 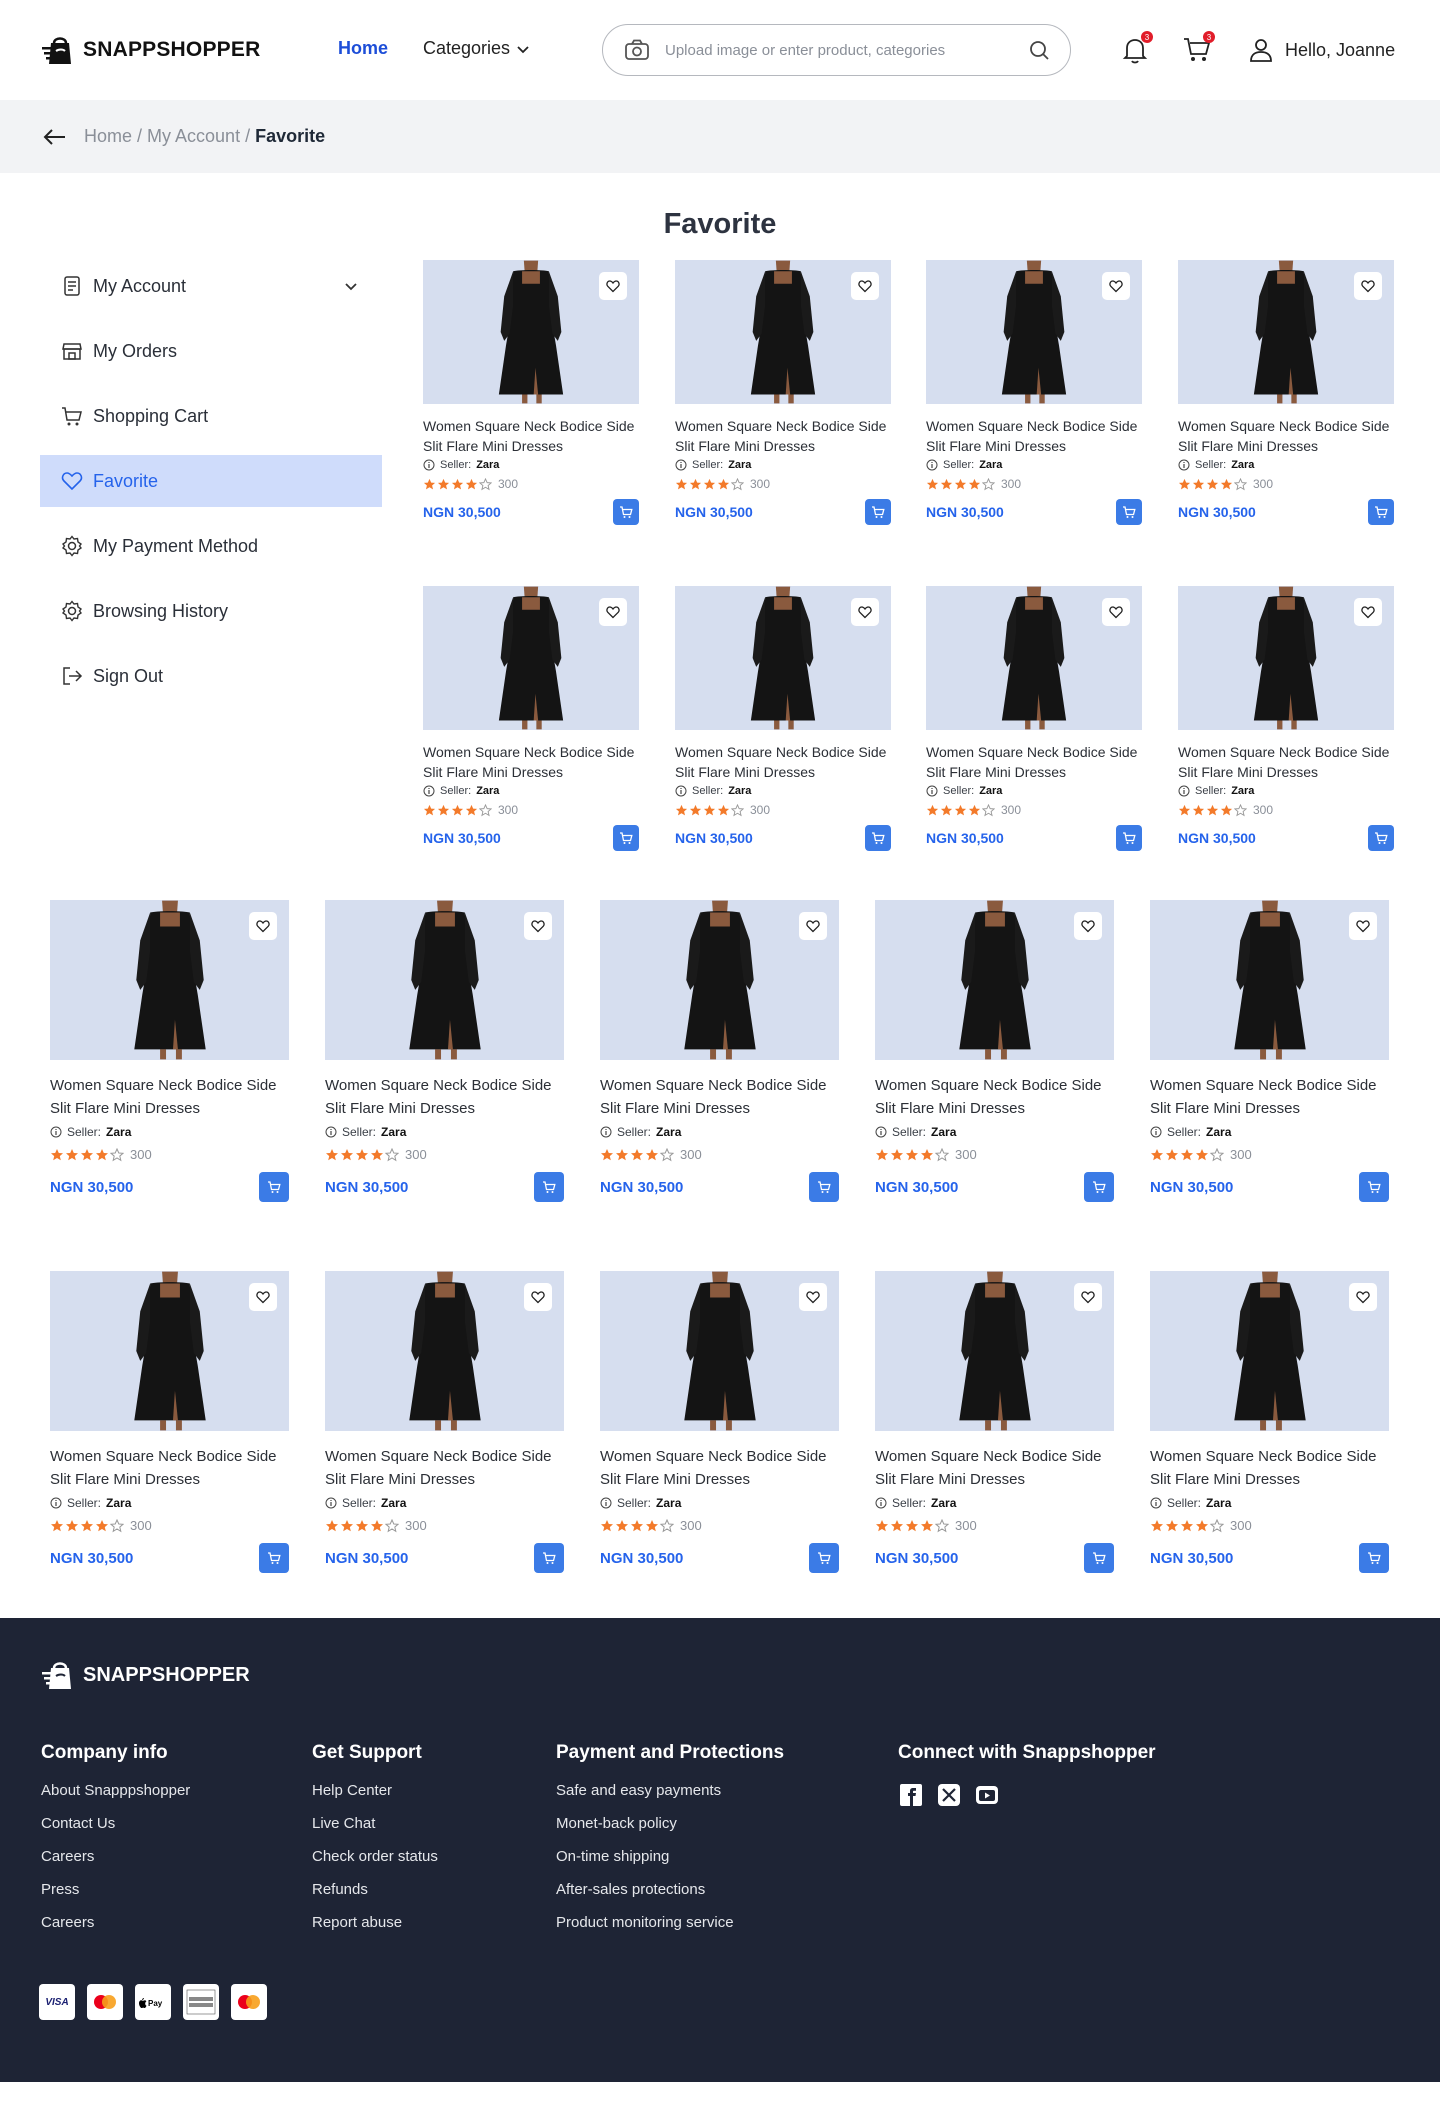 What do you see at coordinates (637, 50) in the screenshot?
I see `camera-icon` at bounding box center [637, 50].